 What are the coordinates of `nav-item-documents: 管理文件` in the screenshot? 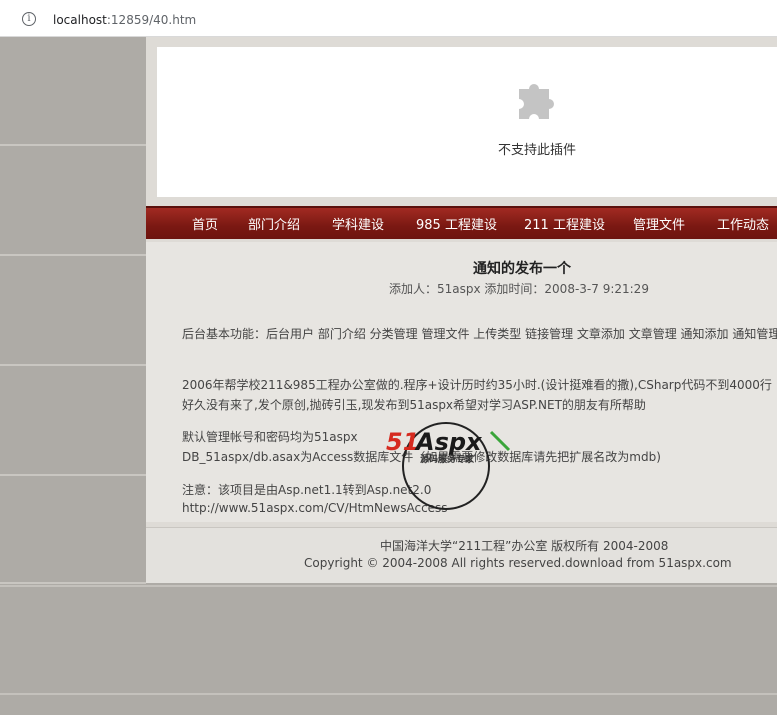 It's located at (659, 223).